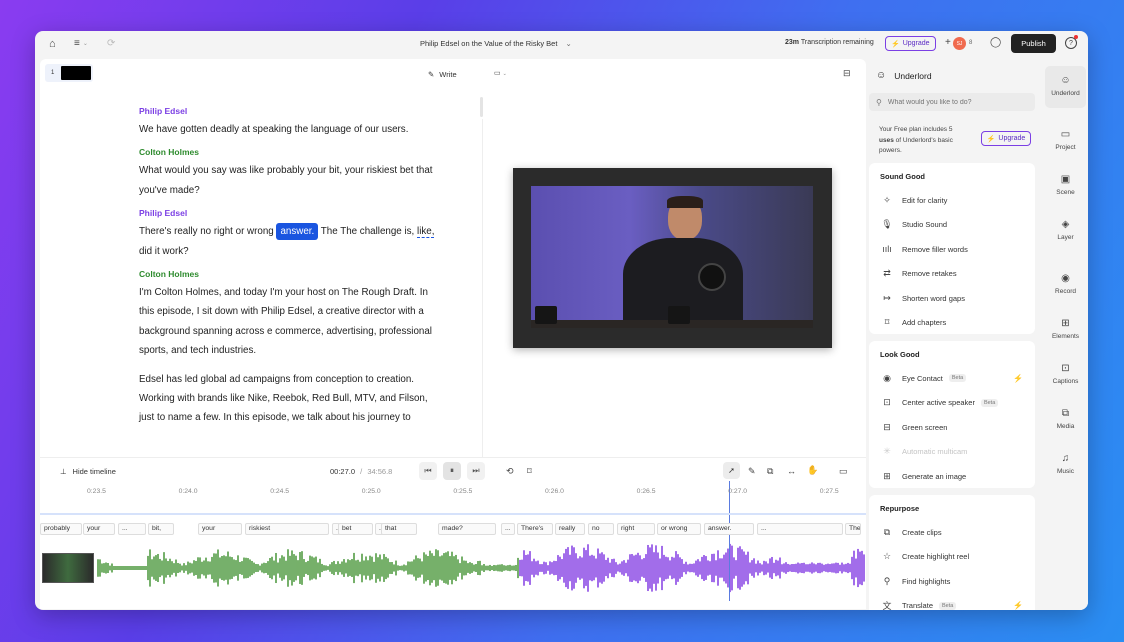 The width and height of the screenshot is (1124, 642). I want to click on timeline-word: answer., so click(729, 529).